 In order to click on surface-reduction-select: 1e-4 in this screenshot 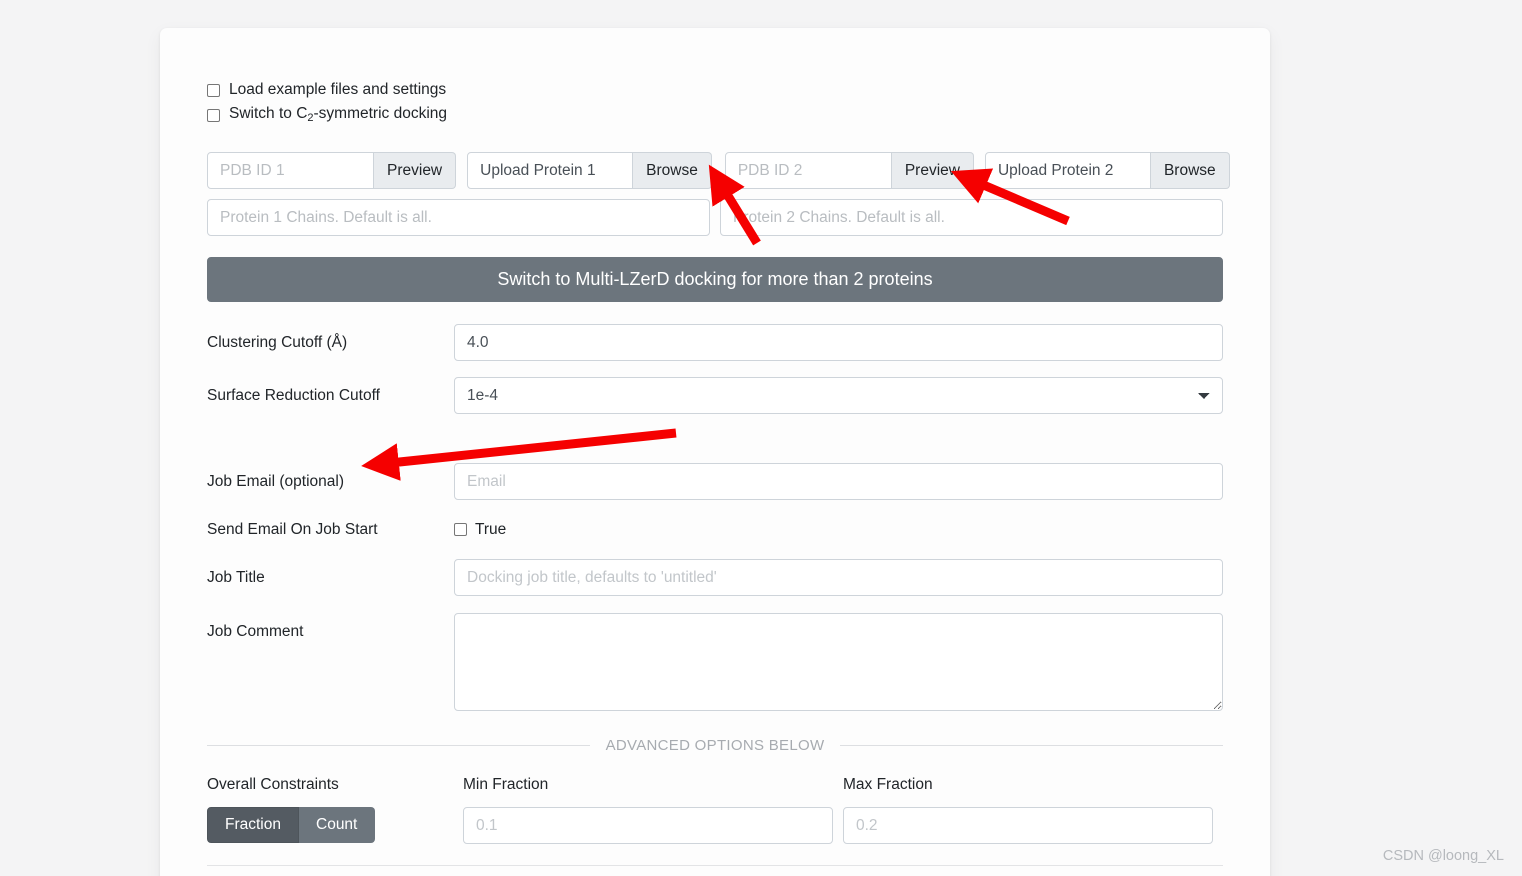, I will do `click(838, 395)`.